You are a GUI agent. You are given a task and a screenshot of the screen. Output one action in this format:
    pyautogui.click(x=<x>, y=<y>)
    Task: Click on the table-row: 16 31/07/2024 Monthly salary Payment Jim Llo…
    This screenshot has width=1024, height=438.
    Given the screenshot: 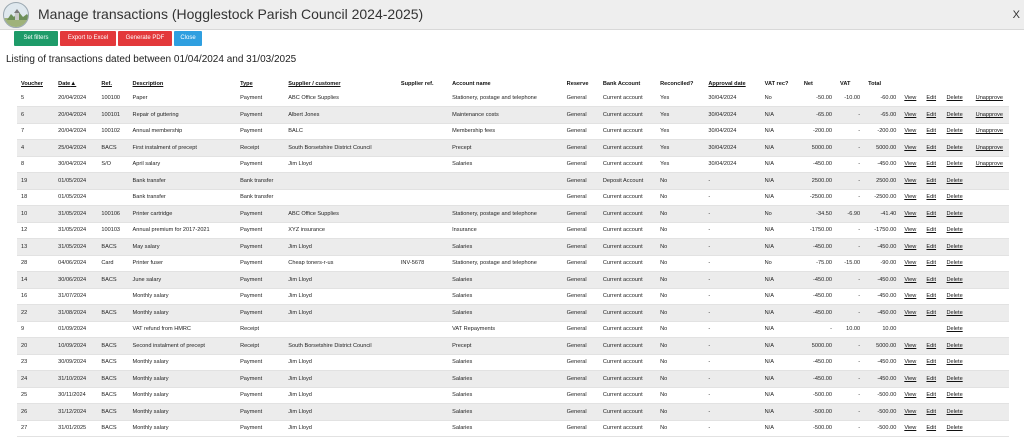 What is the action you would take?
    pyautogui.click(x=513, y=296)
    